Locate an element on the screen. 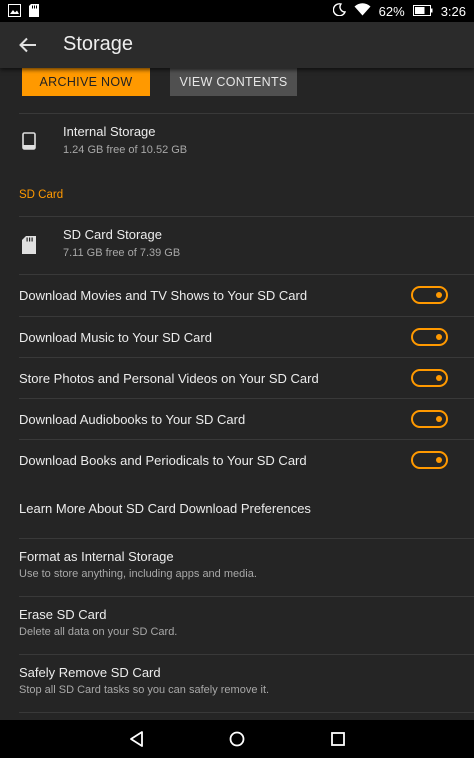 This screenshot has width=474, height=758. toggle-label: Download Audiobooks to Your SD Card is located at coordinates (132, 419).